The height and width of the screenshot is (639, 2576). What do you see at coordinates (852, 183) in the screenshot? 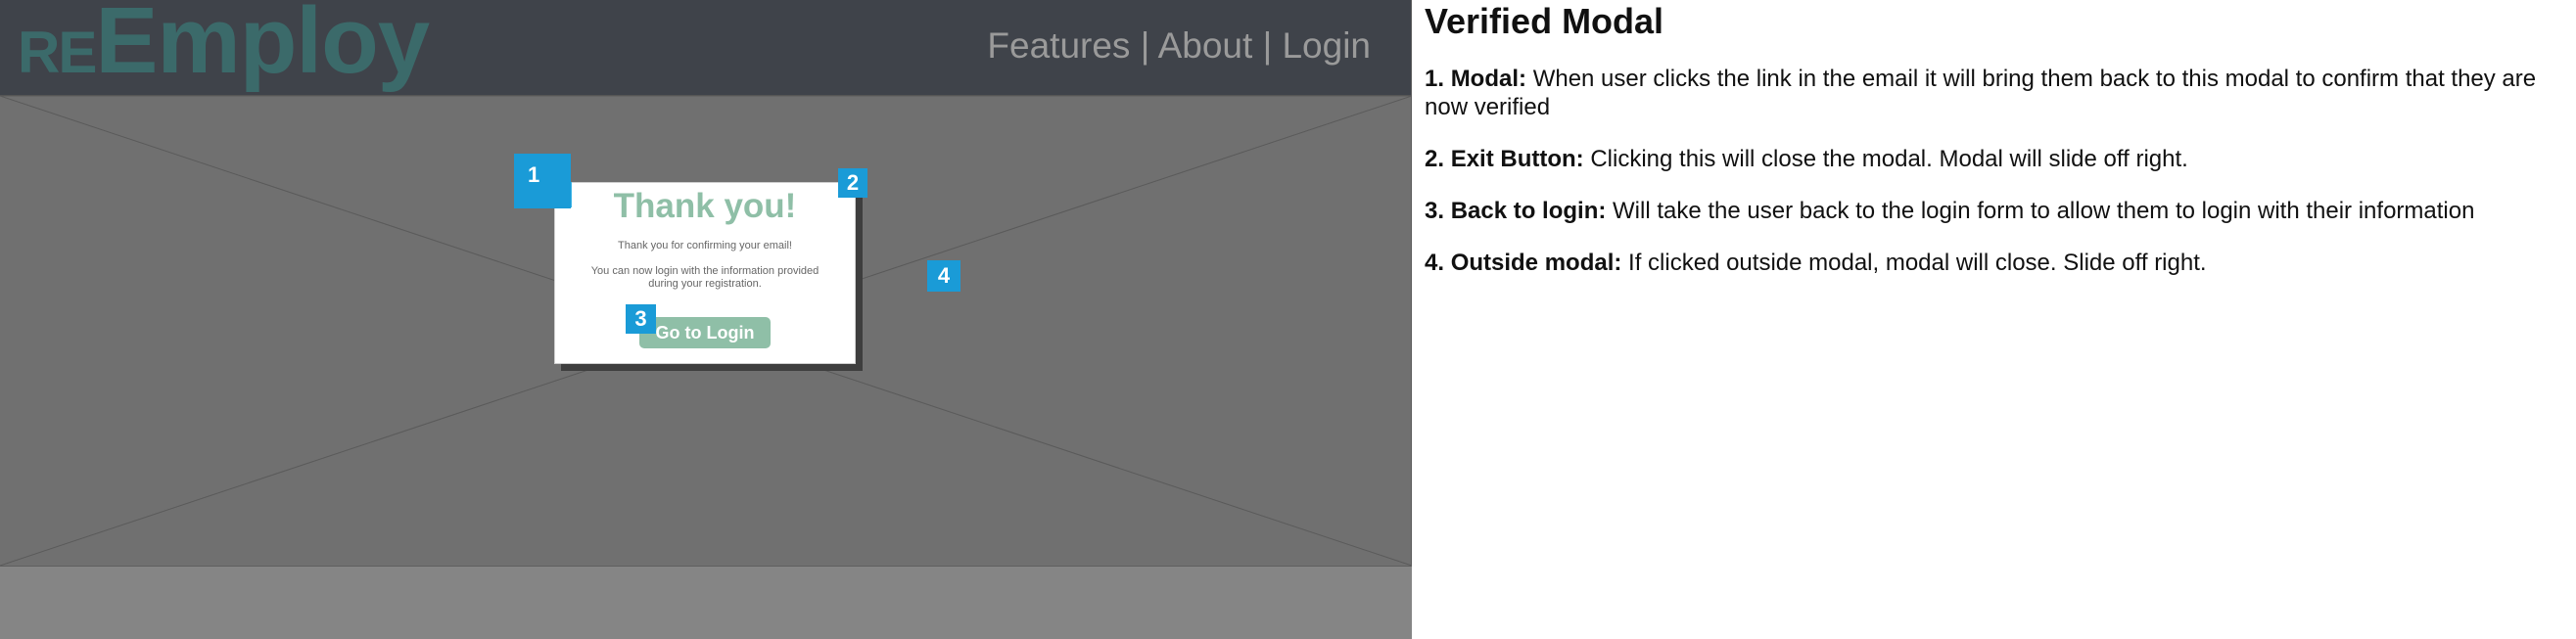
I see `exit-button-marker-2: 2` at bounding box center [852, 183].